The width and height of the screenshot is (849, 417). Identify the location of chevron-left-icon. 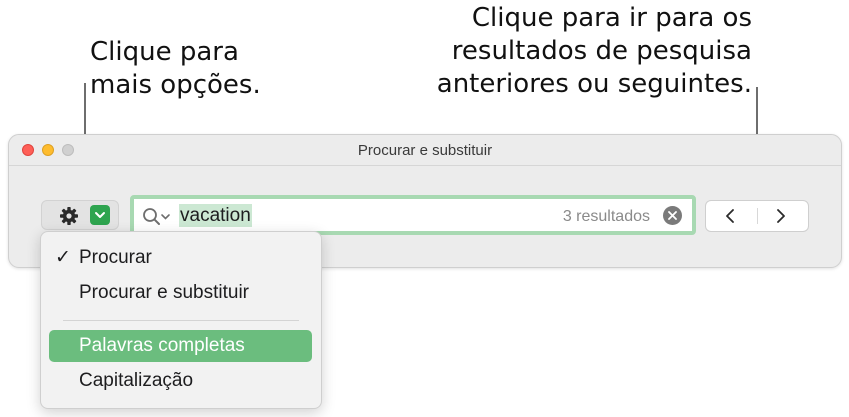
(730, 216).